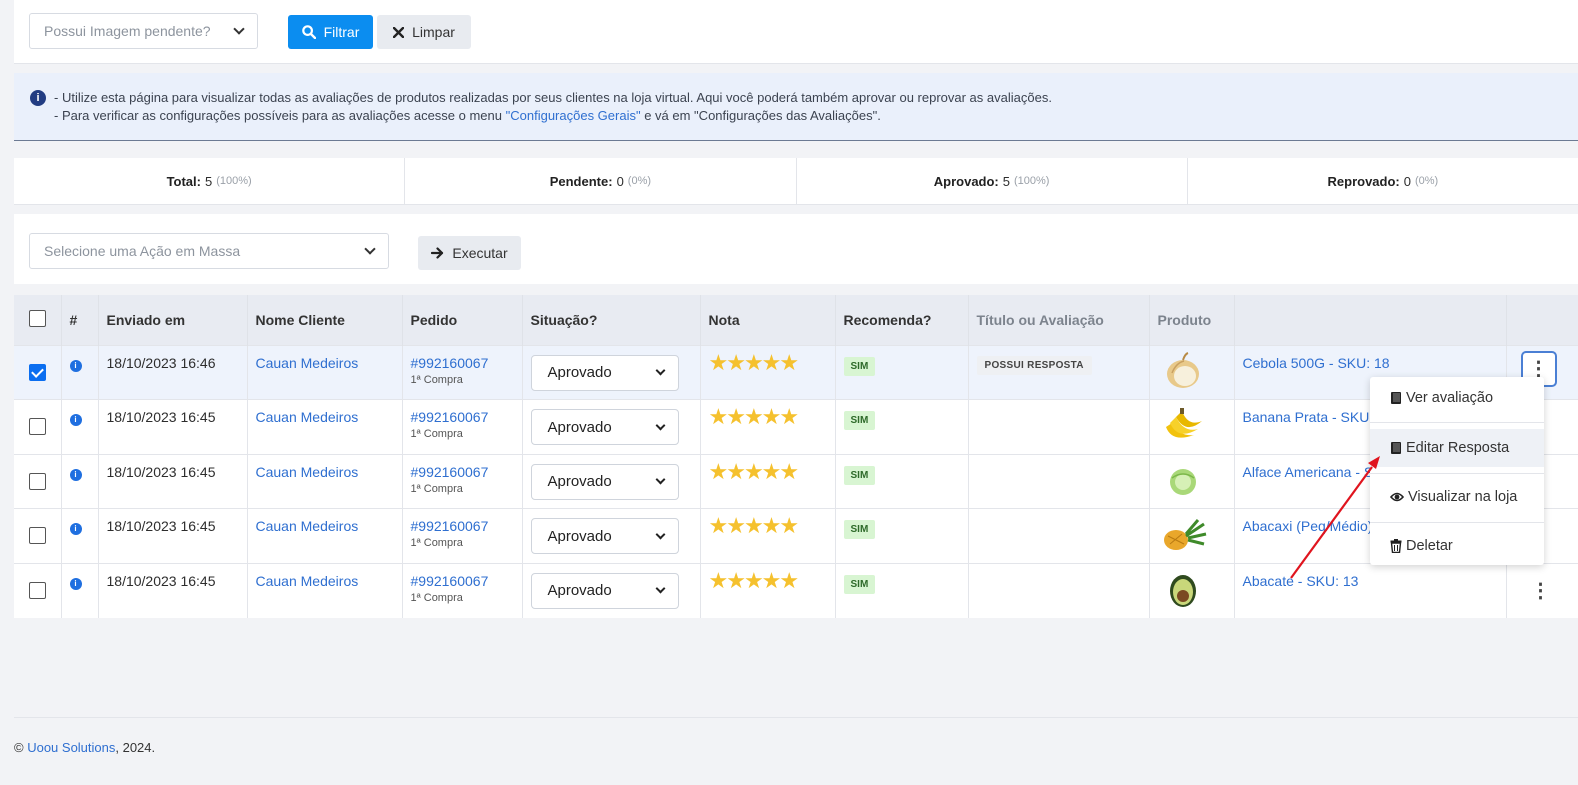 This screenshot has height=785, width=1578. What do you see at coordinates (341, 32) in the screenshot?
I see `filter-button-label: Filtrar` at bounding box center [341, 32].